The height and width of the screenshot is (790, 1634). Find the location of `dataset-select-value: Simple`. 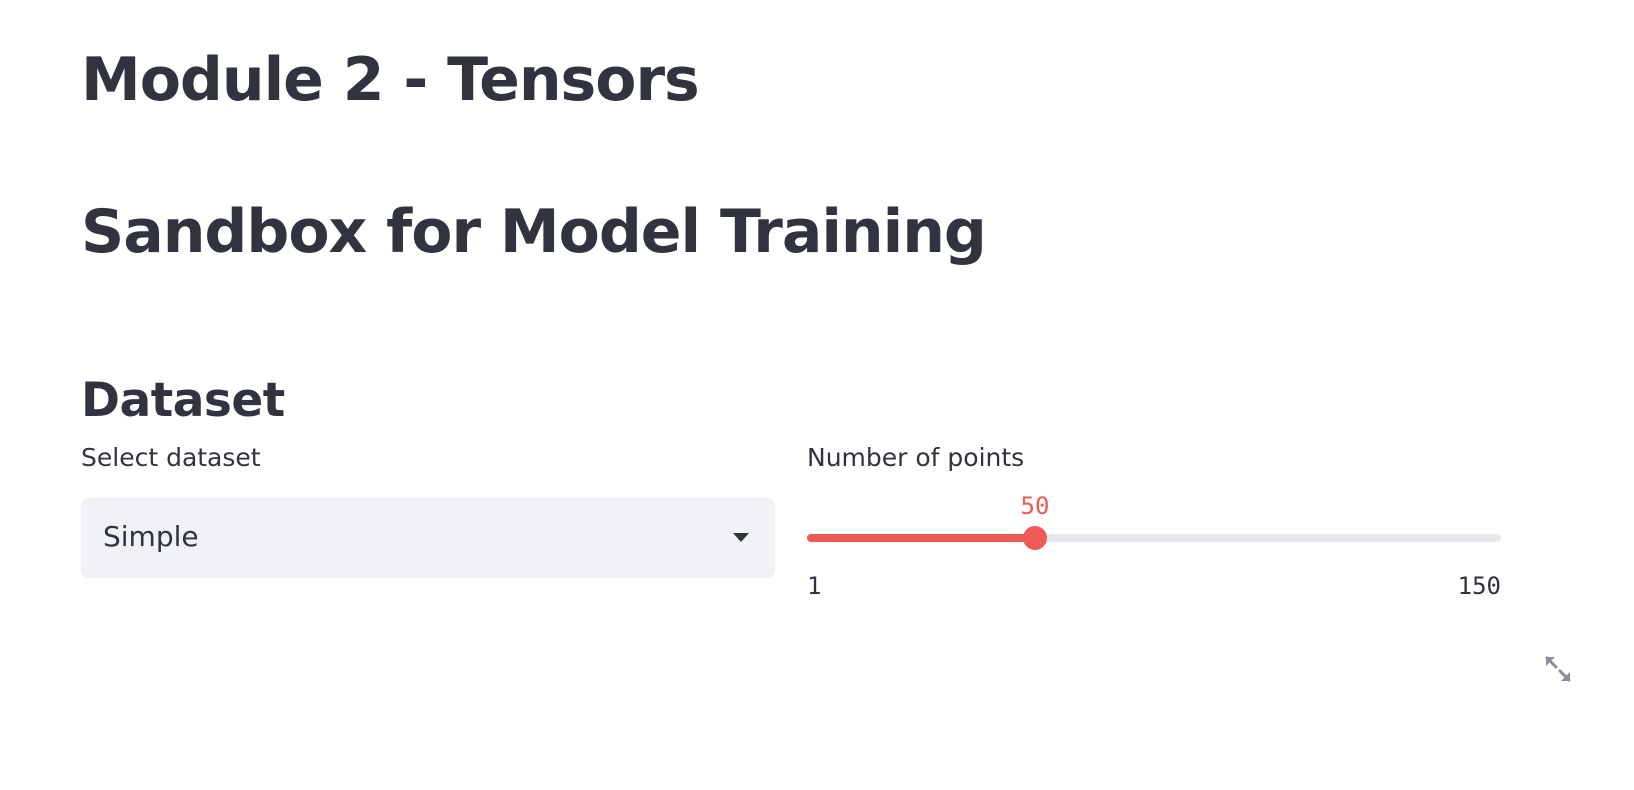

dataset-select-value: Simple is located at coordinates (151, 536).